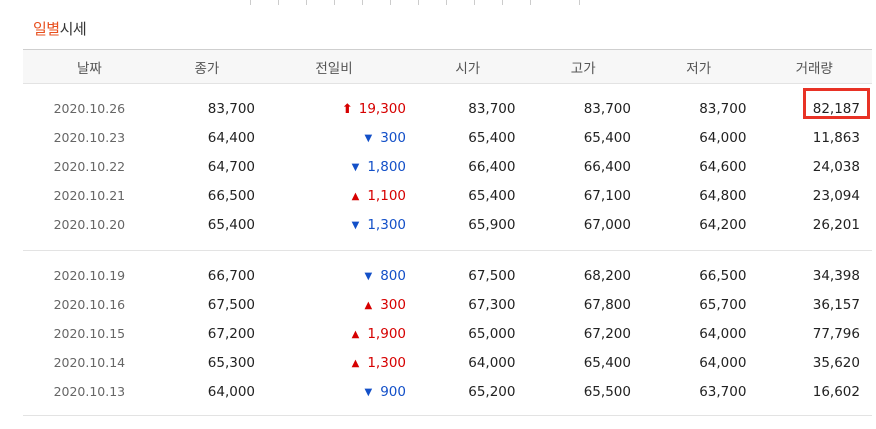  Describe the element at coordinates (836, 391) in the screenshot. I see `cell-volume: 16,602` at that location.